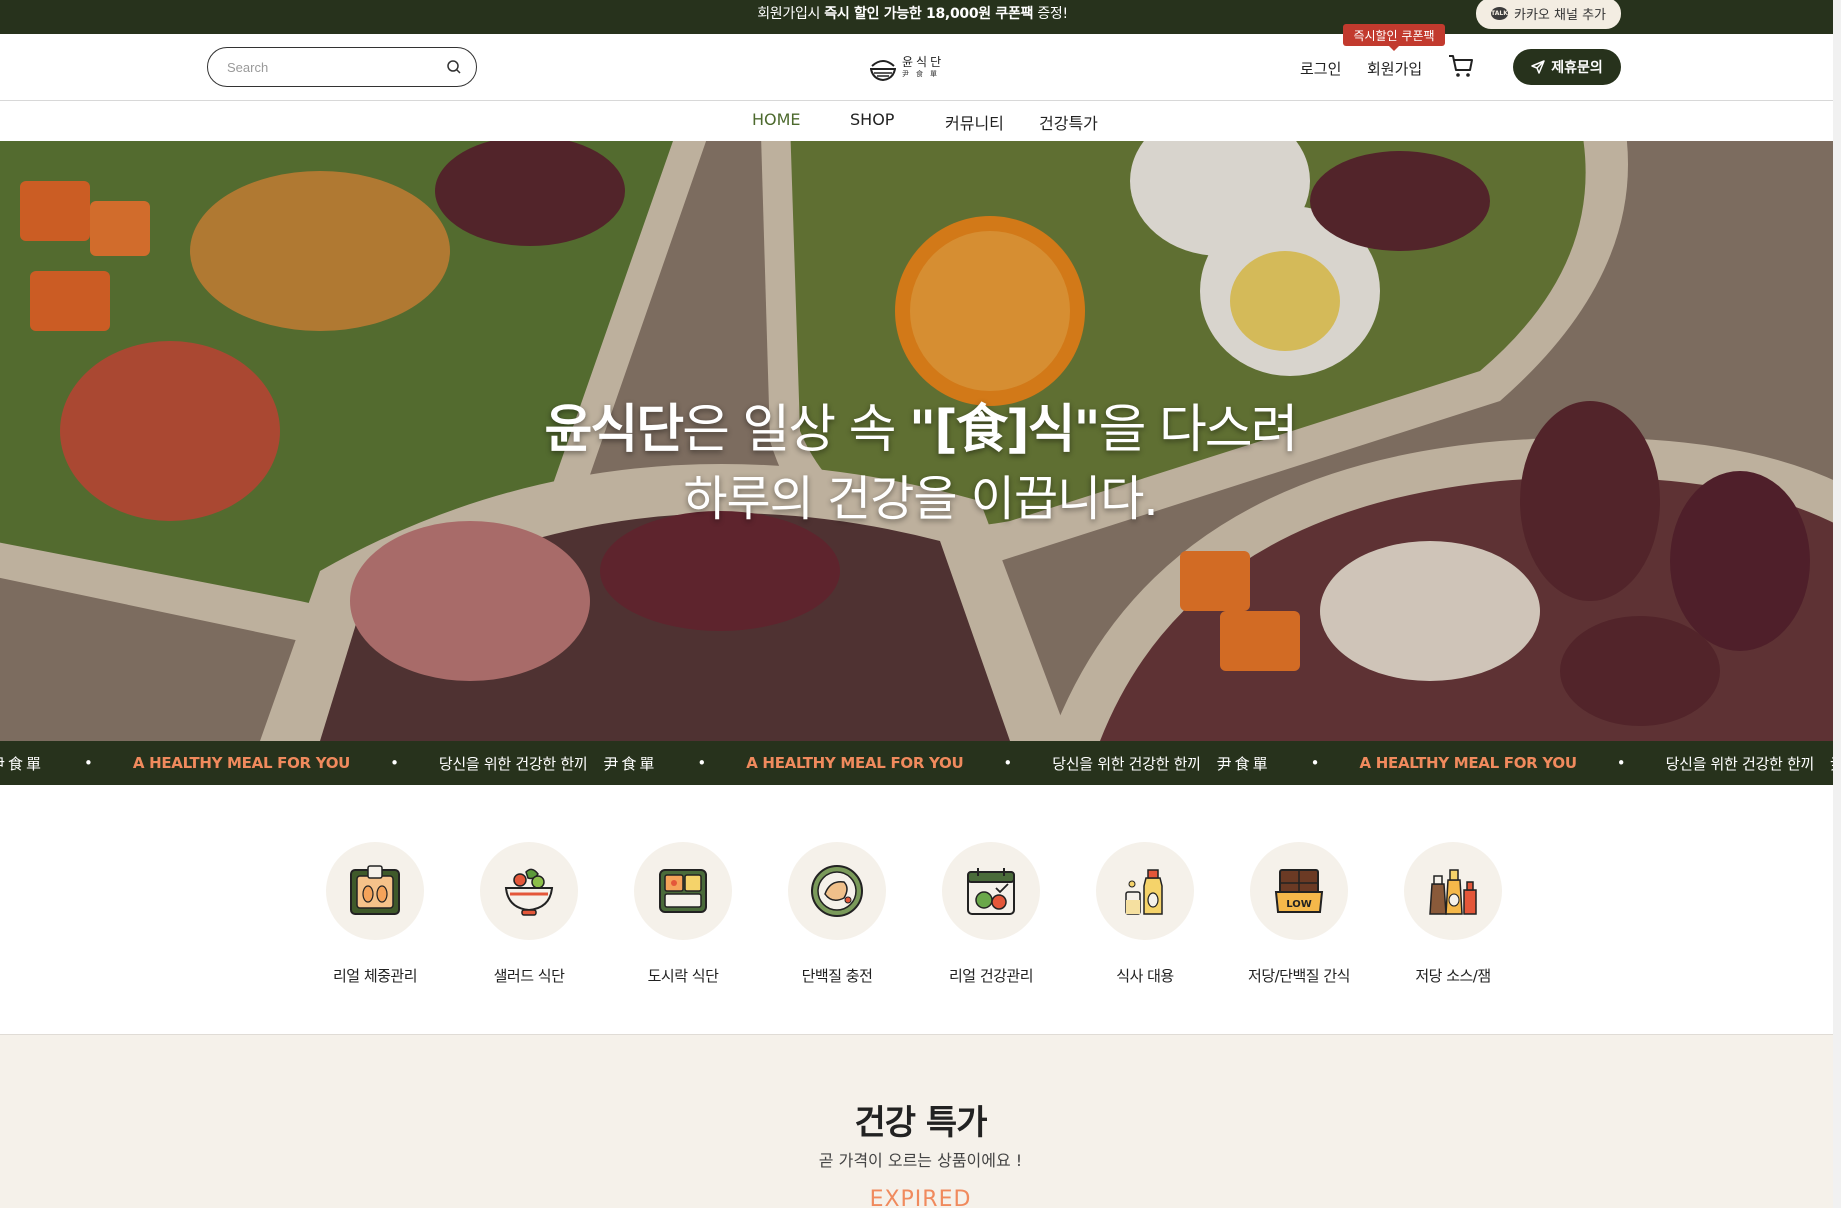 The width and height of the screenshot is (1841, 1212). What do you see at coordinates (1499, 13) in the screenshot?
I see `kakao-talk-icon: TALK` at bounding box center [1499, 13].